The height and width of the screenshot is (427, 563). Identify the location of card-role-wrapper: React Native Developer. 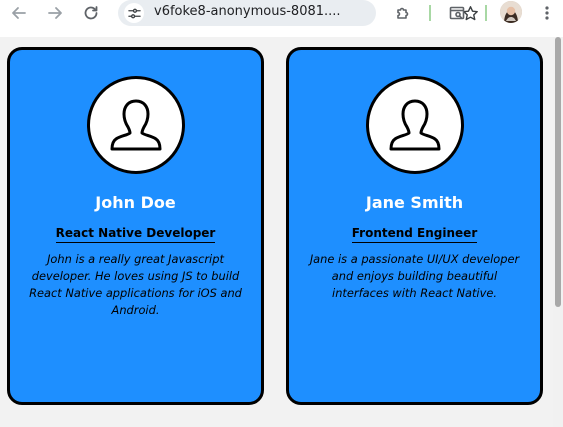
(135, 232).